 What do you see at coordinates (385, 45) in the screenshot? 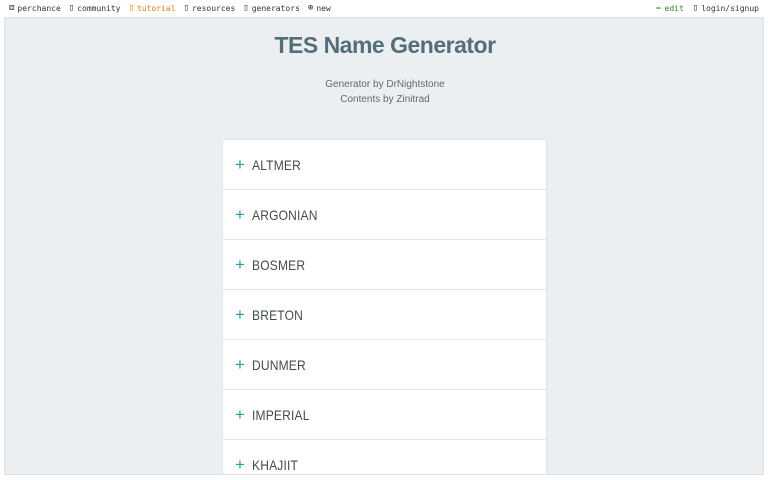
I see `page-title: TES Name Generator` at bounding box center [385, 45].